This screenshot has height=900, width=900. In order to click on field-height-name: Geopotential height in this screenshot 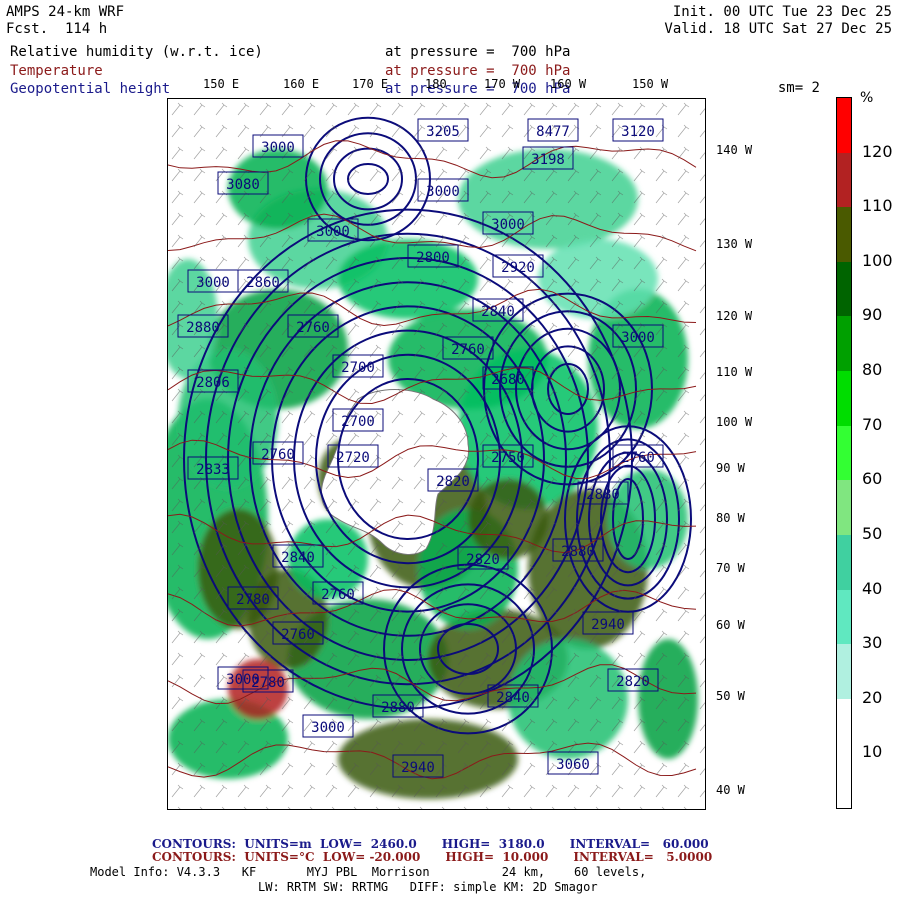, I will do `click(90, 89)`.